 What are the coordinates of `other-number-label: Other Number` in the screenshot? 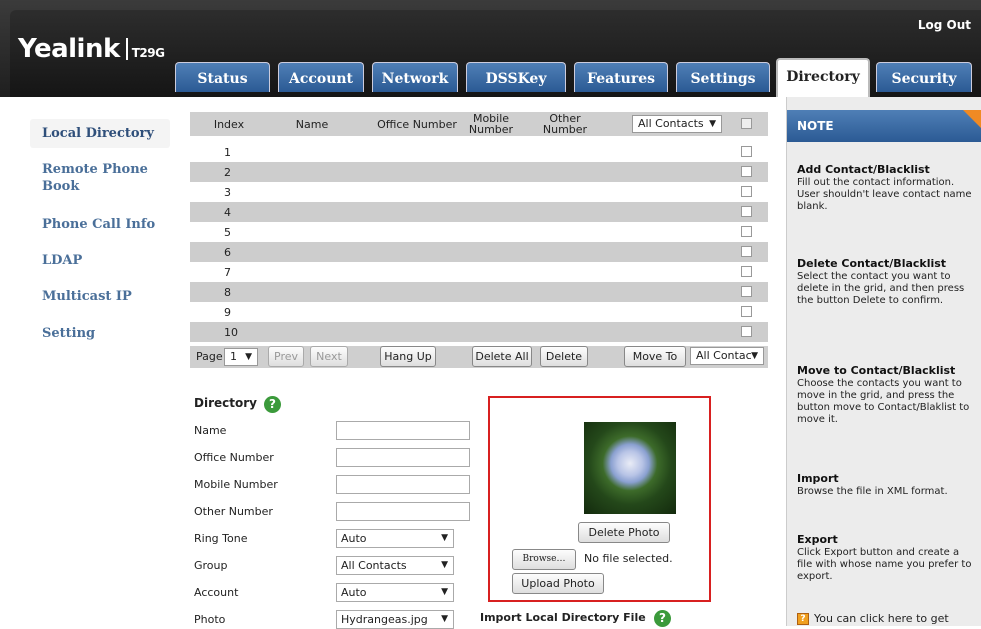 It's located at (233, 511).